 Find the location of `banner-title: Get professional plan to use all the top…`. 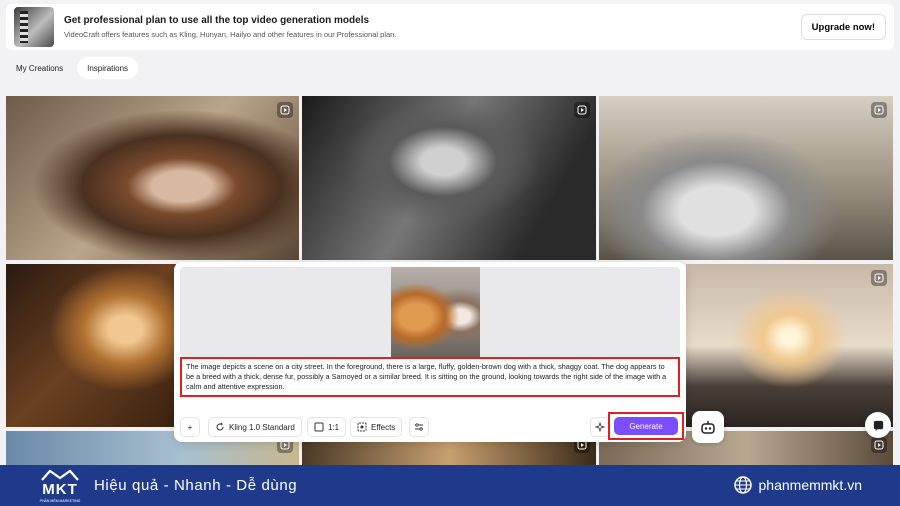

banner-title: Get professional plan to use all the top… is located at coordinates (217, 20).